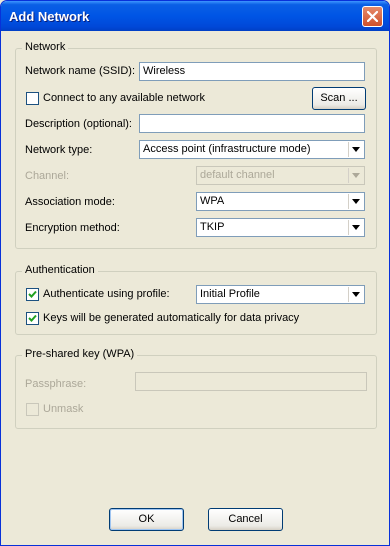 This screenshot has height=546, width=390. What do you see at coordinates (280, 201) in the screenshot?
I see `association-select: WPA` at bounding box center [280, 201].